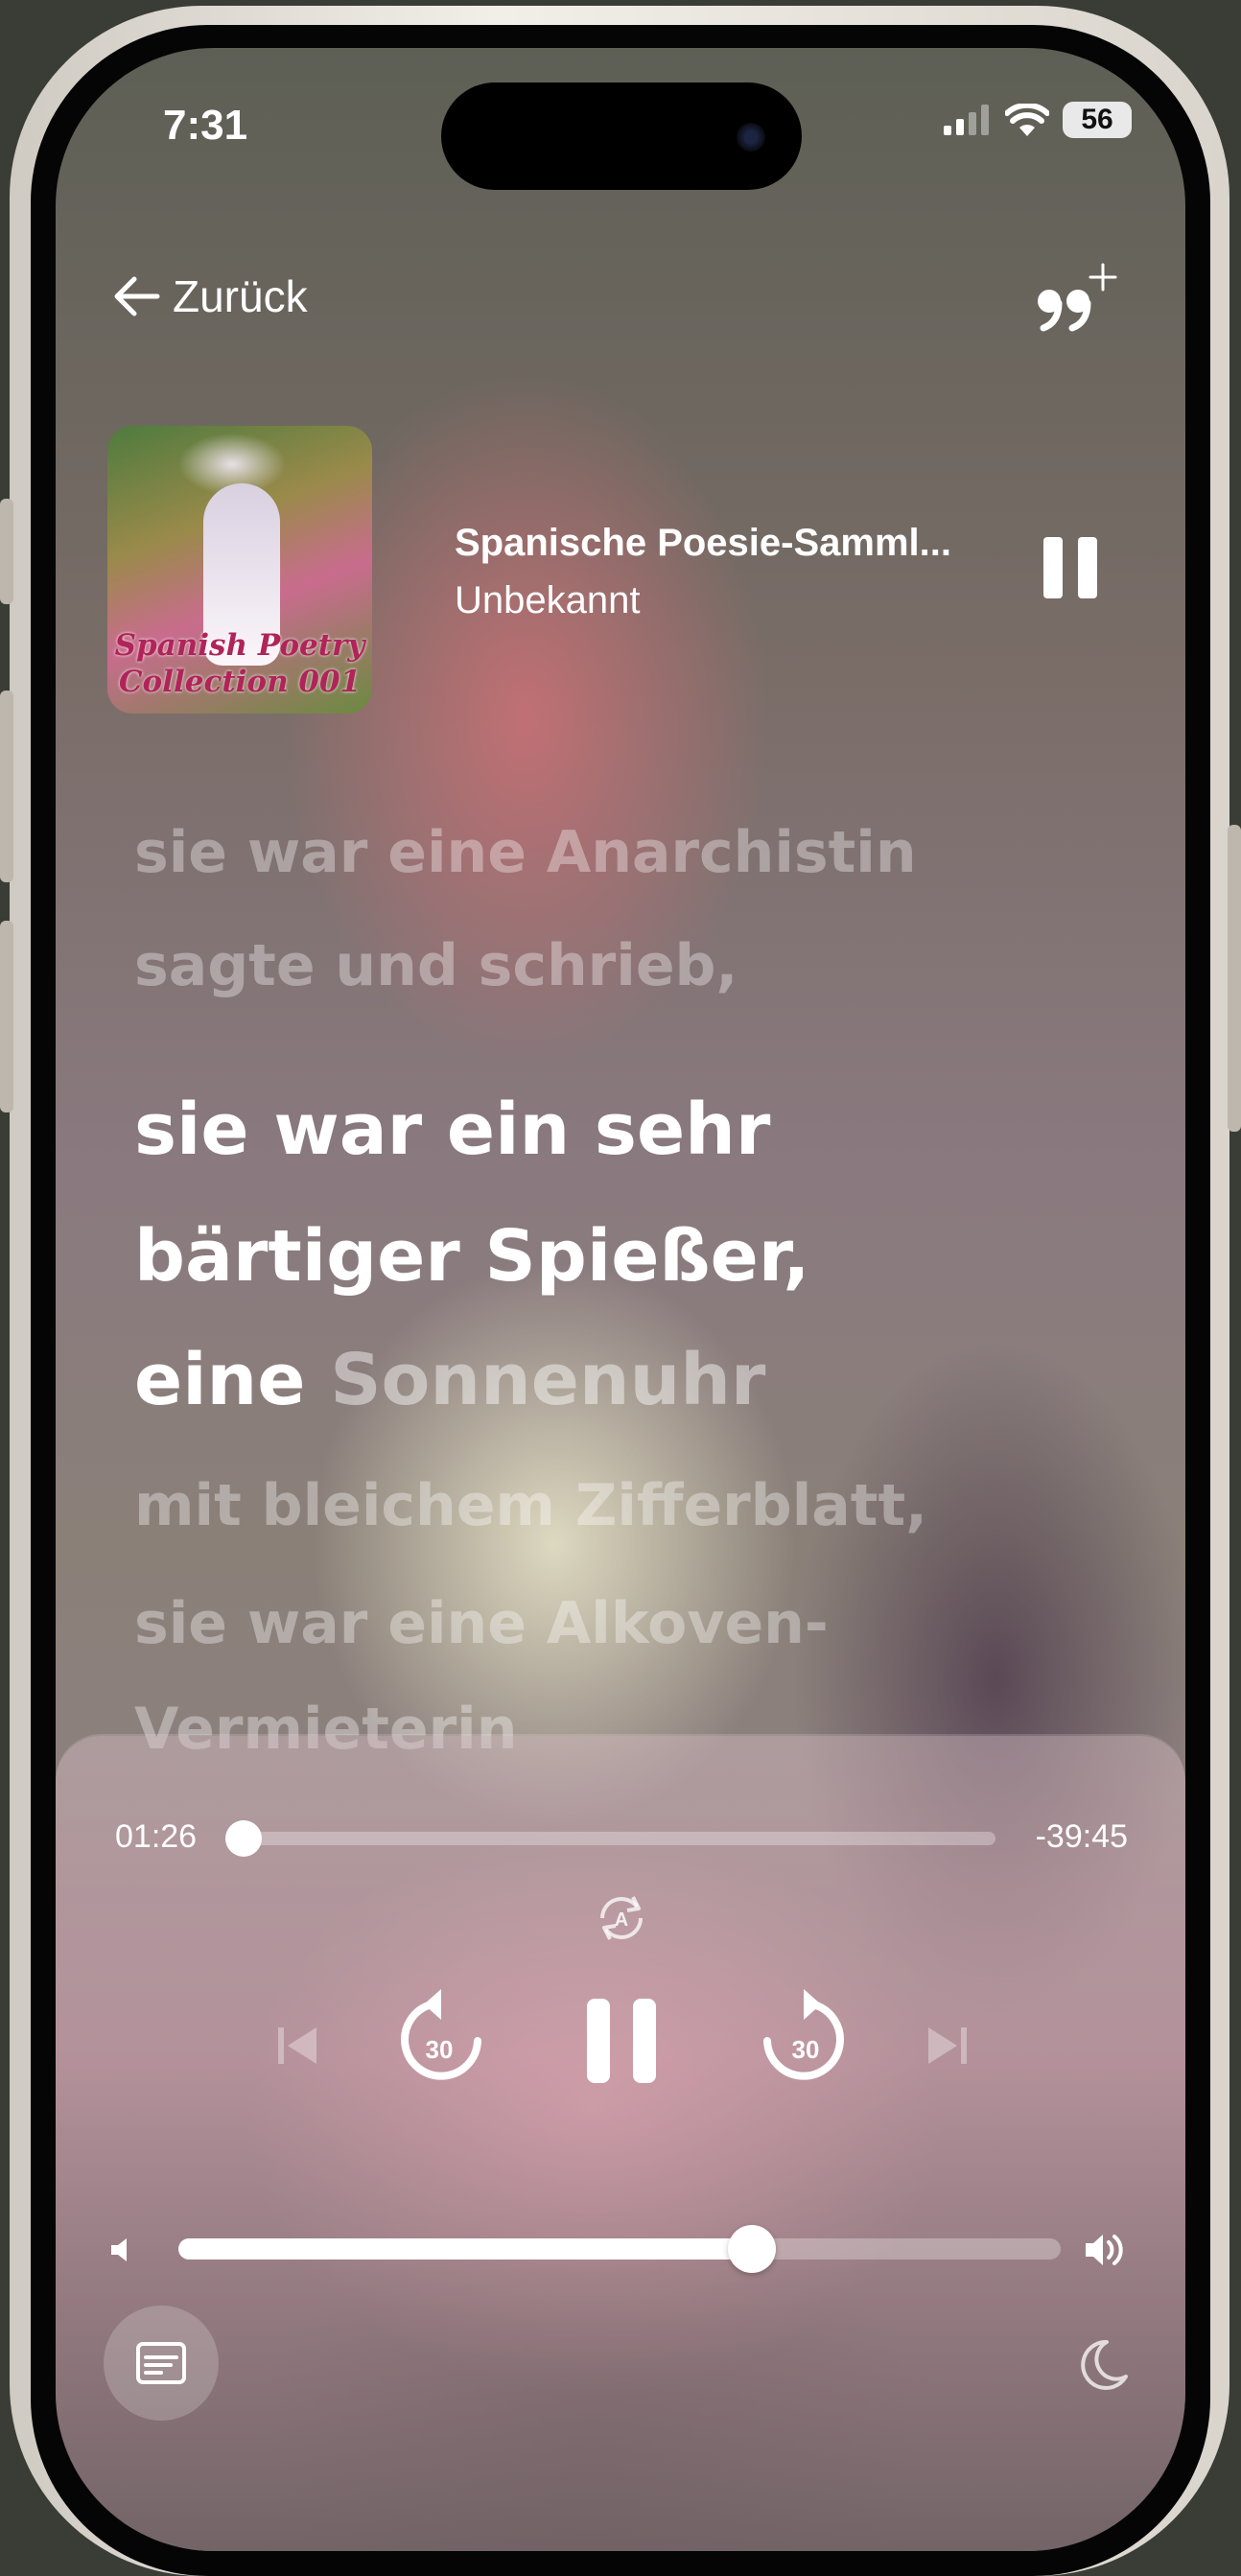 The height and width of the screenshot is (2576, 1241). What do you see at coordinates (803, 2034) in the screenshot?
I see `forward-30-icon: 30` at bounding box center [803, 2034].